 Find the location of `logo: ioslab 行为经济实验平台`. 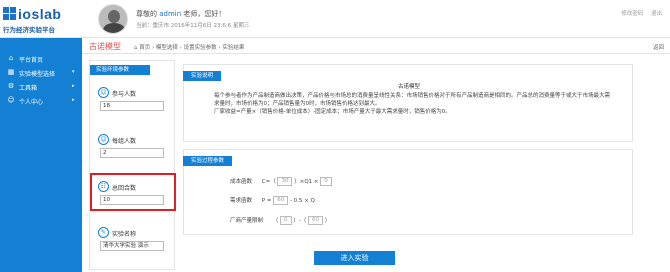

logo: ioslab 行为经济实验平台 is located at coordinates (41, 19).